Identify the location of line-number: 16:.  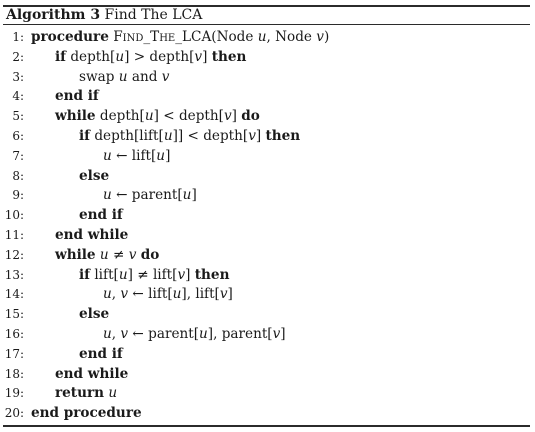
(14, 333).